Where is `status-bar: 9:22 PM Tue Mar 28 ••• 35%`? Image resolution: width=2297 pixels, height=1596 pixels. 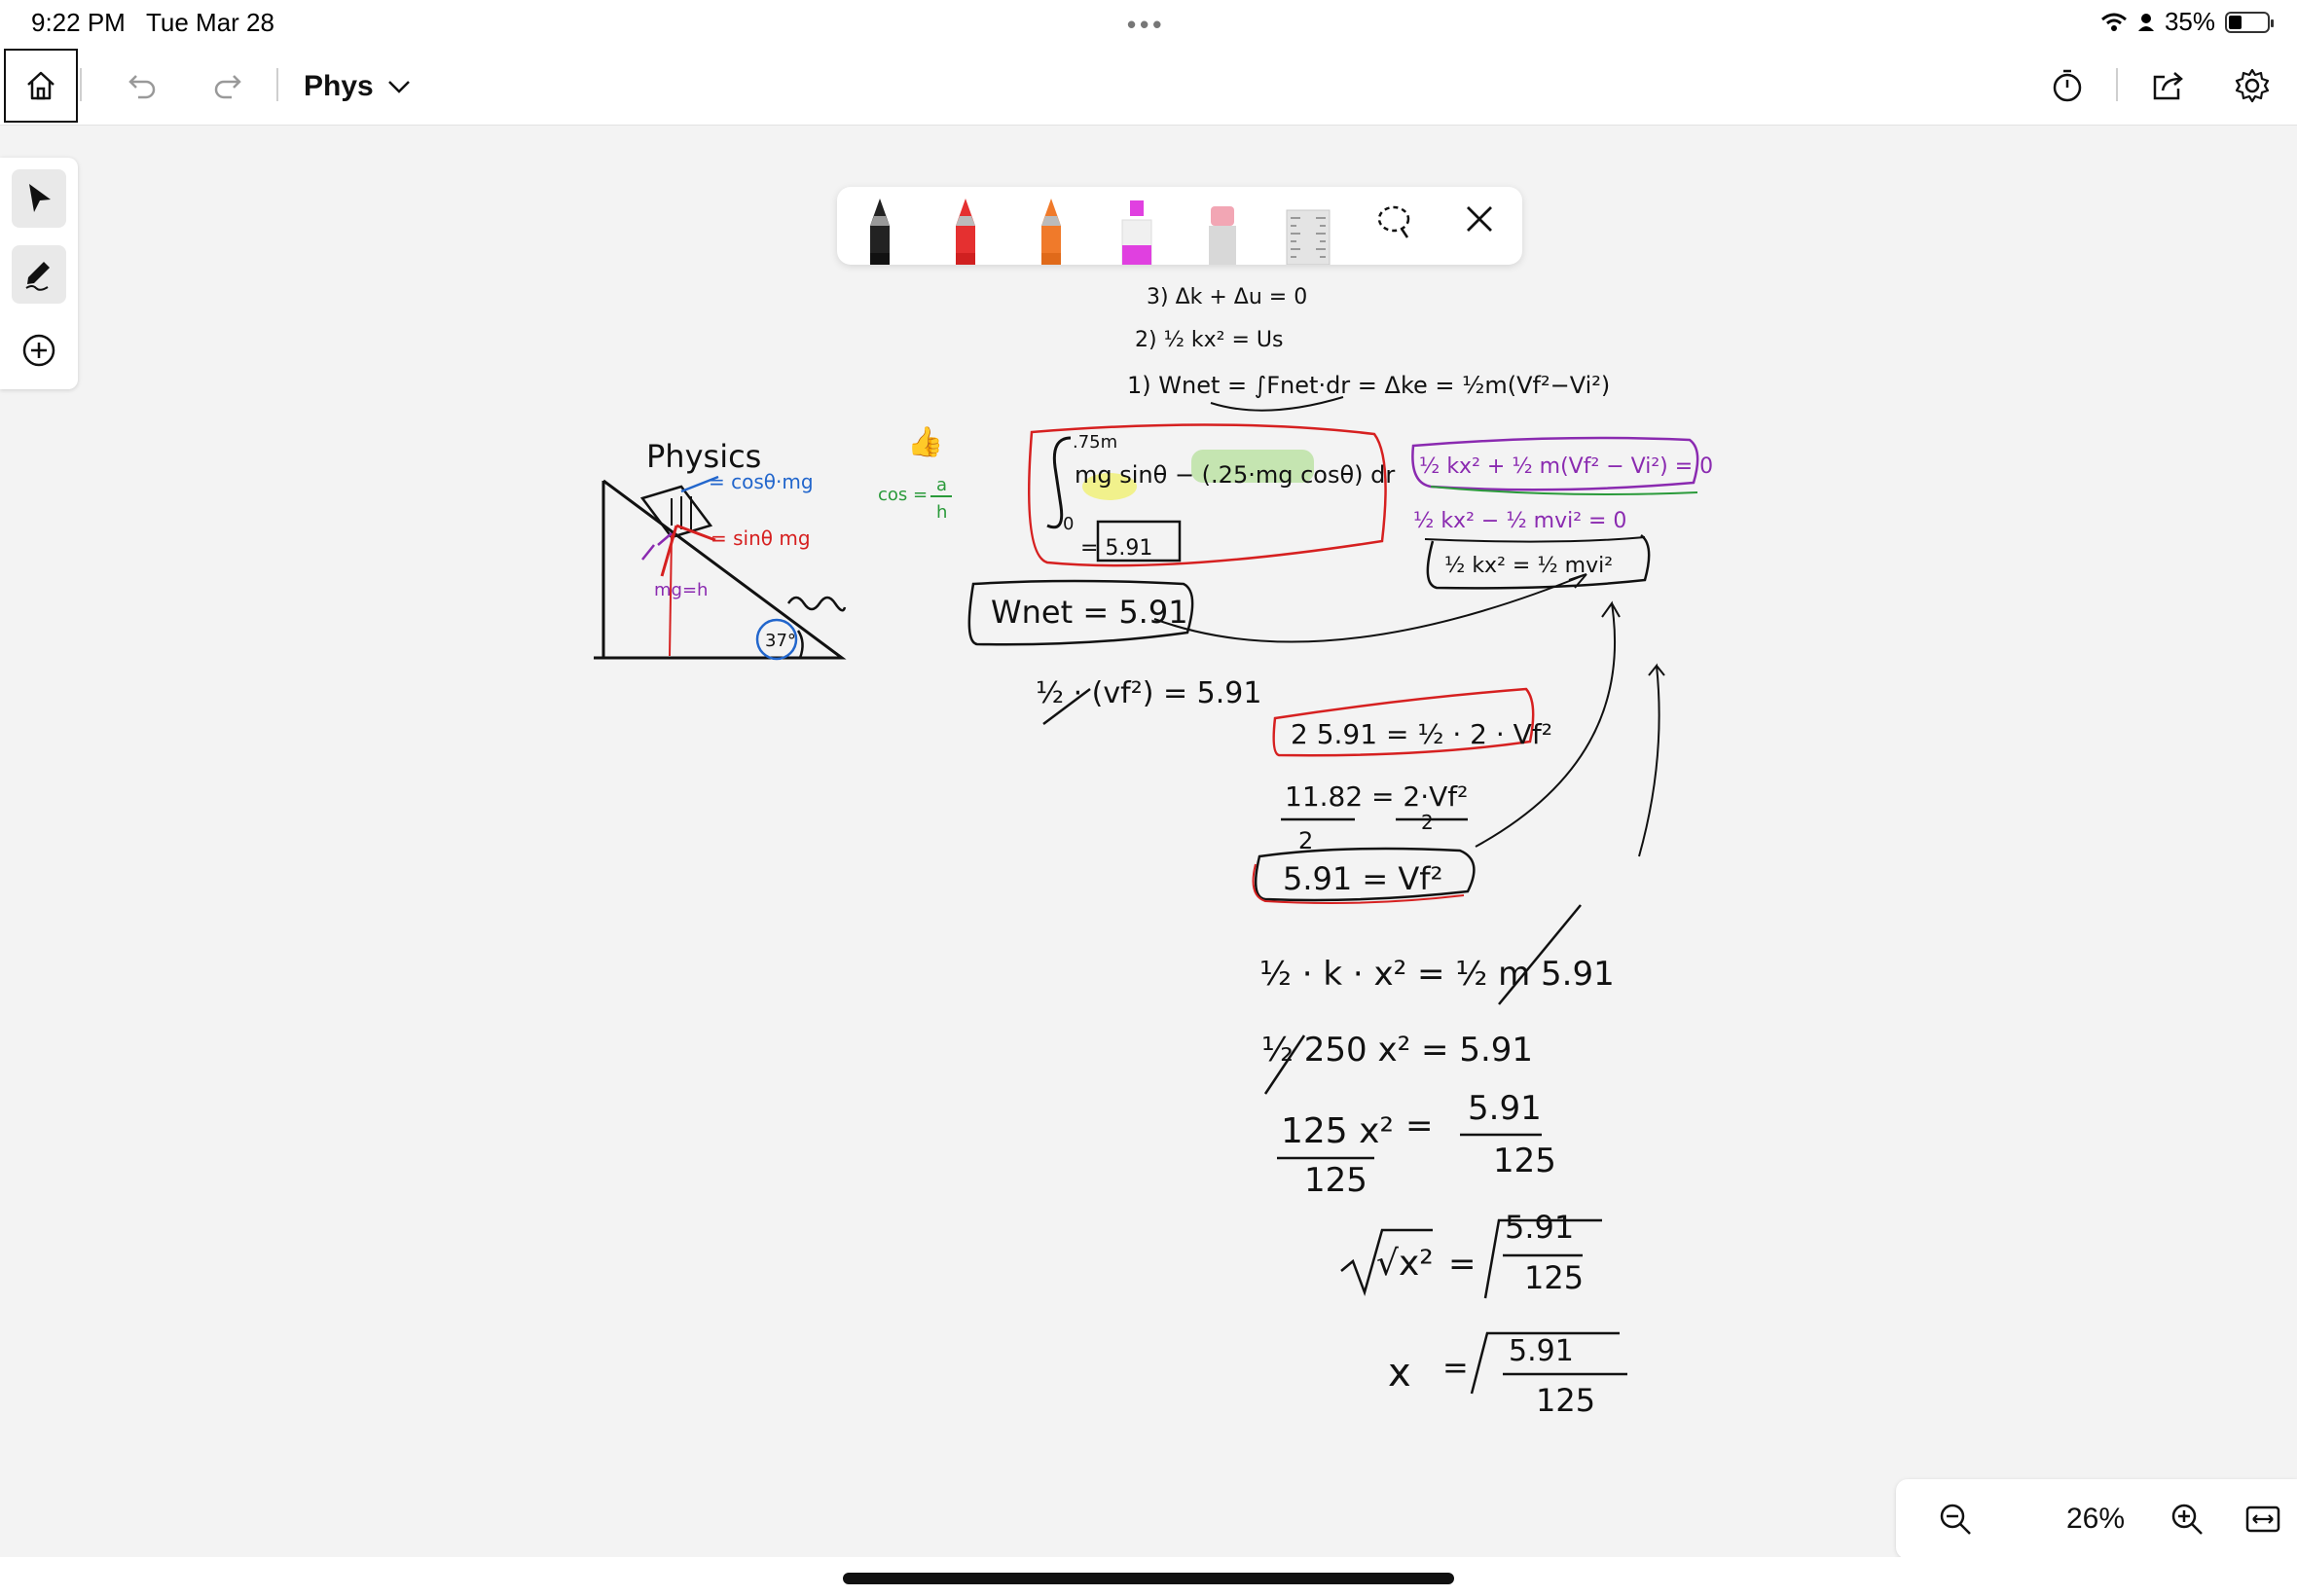 status-bar: 9:22 PM Tue Mar 28 ••• 35% is located at coordinates (1148, 22).